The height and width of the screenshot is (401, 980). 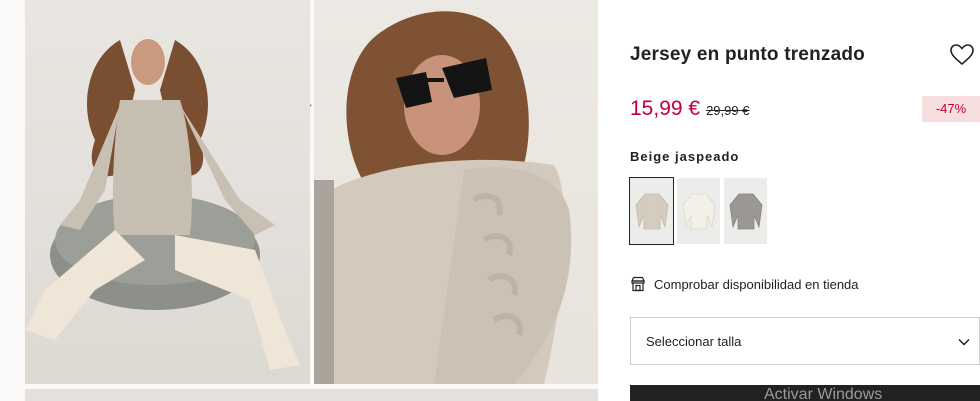 I want to click on discount-badge: -47%, so click(x=951, y=109).